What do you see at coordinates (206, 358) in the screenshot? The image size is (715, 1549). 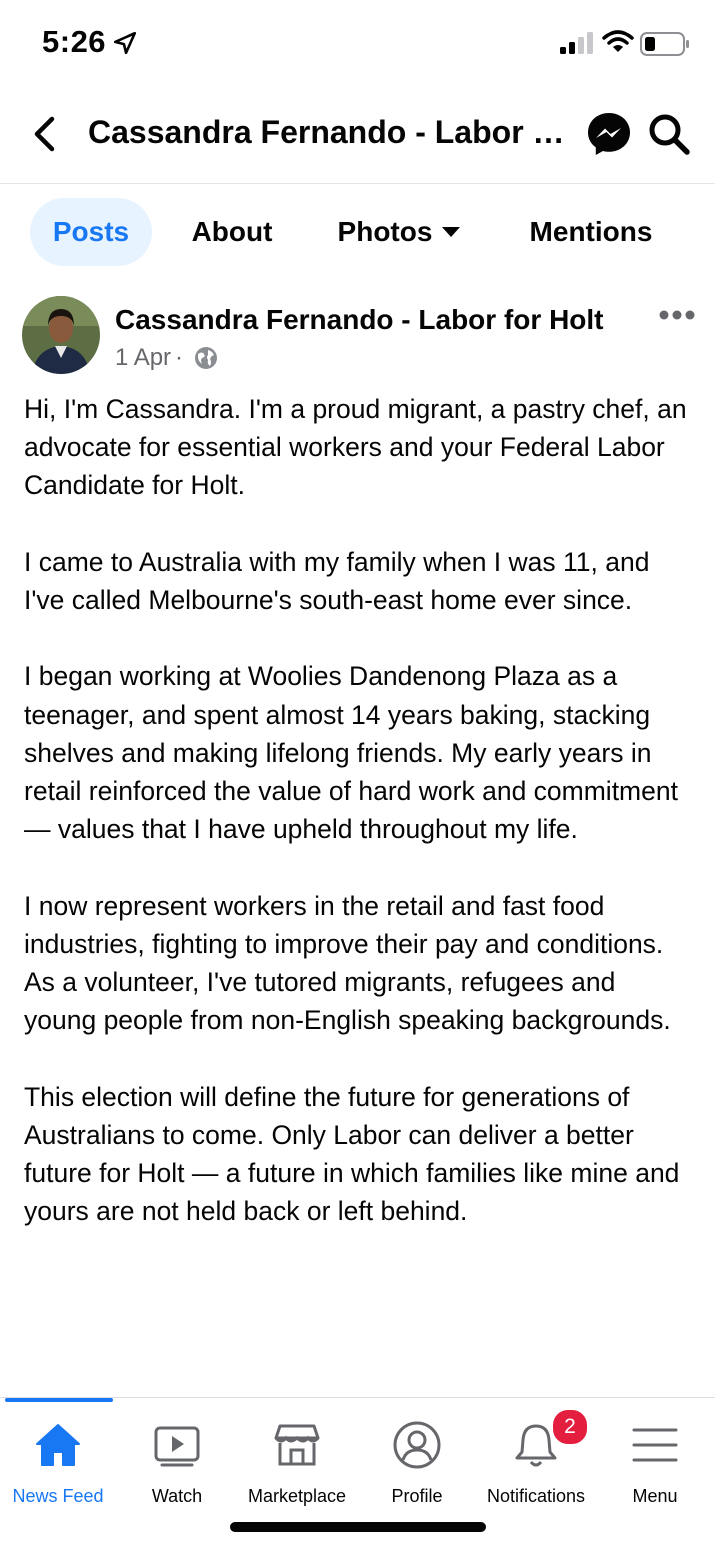 I see `globe-icon` at bounding box center [206, 358].